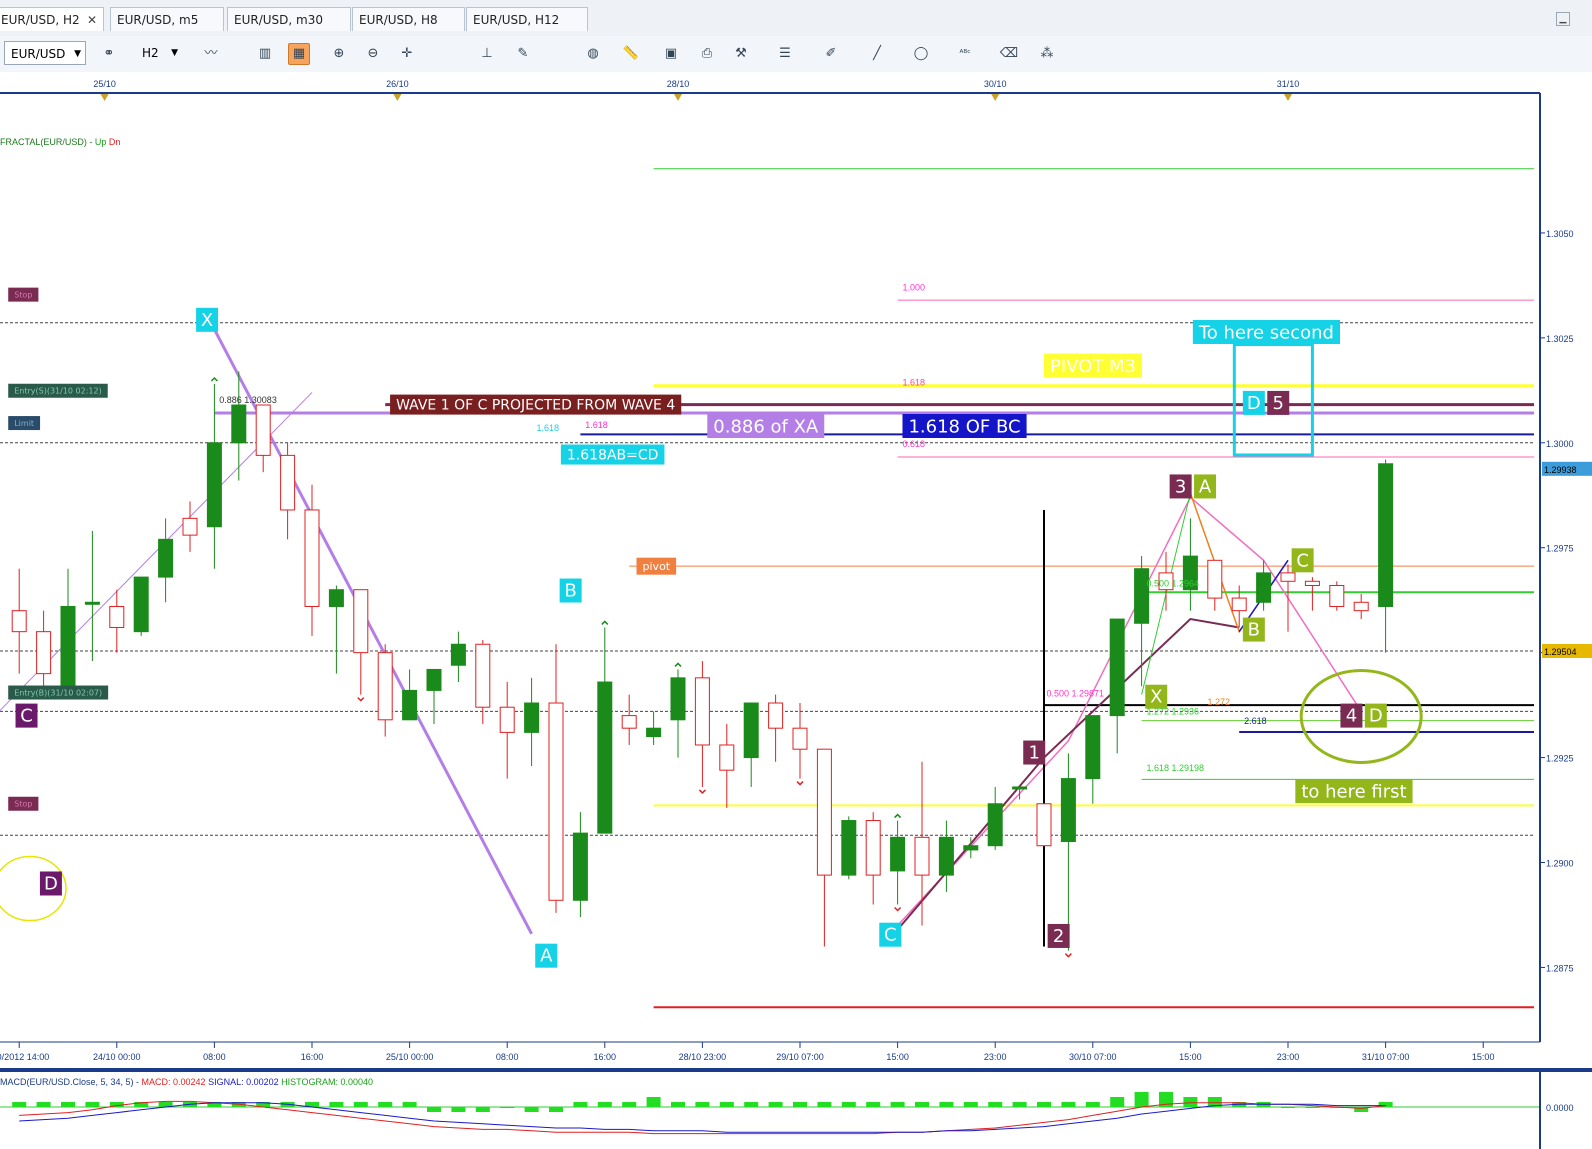 The image size is (1592, 1149). Describe the element at coordinates (1255, 721) in the screenshot. I see `fib-label: 2.618` at that location.